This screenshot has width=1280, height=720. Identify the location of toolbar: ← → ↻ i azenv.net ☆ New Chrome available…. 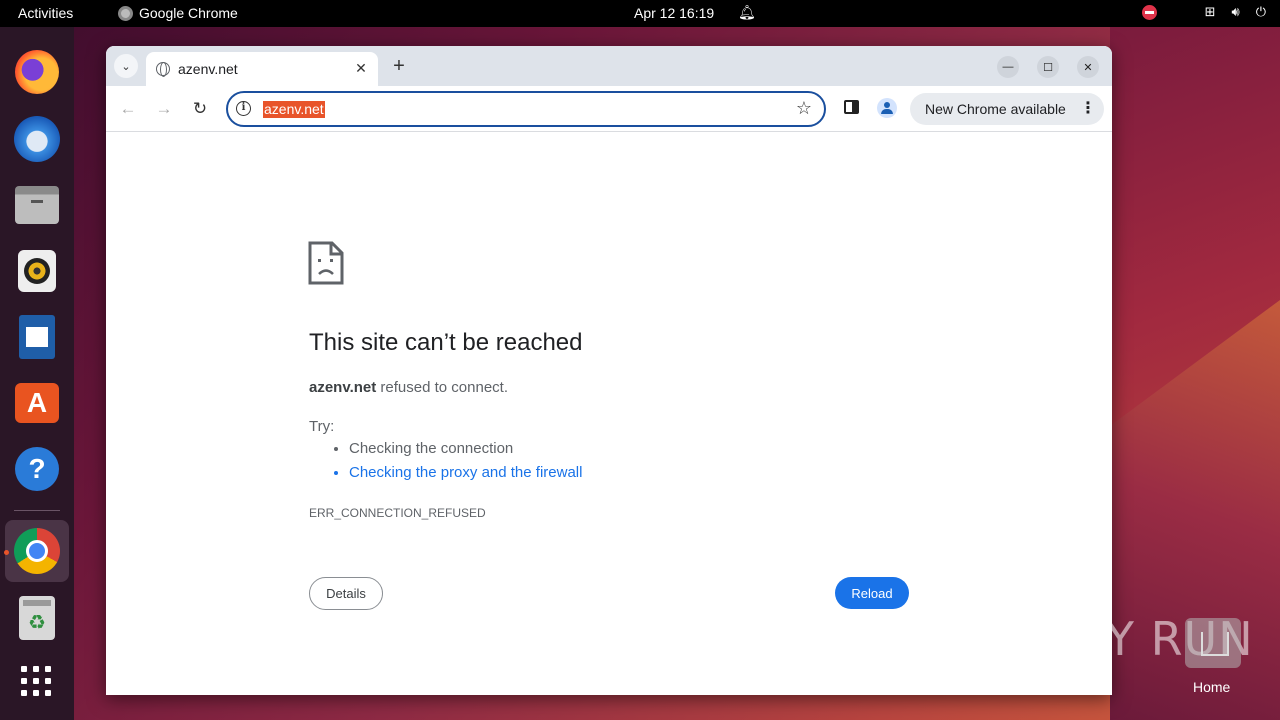
(609, 109).